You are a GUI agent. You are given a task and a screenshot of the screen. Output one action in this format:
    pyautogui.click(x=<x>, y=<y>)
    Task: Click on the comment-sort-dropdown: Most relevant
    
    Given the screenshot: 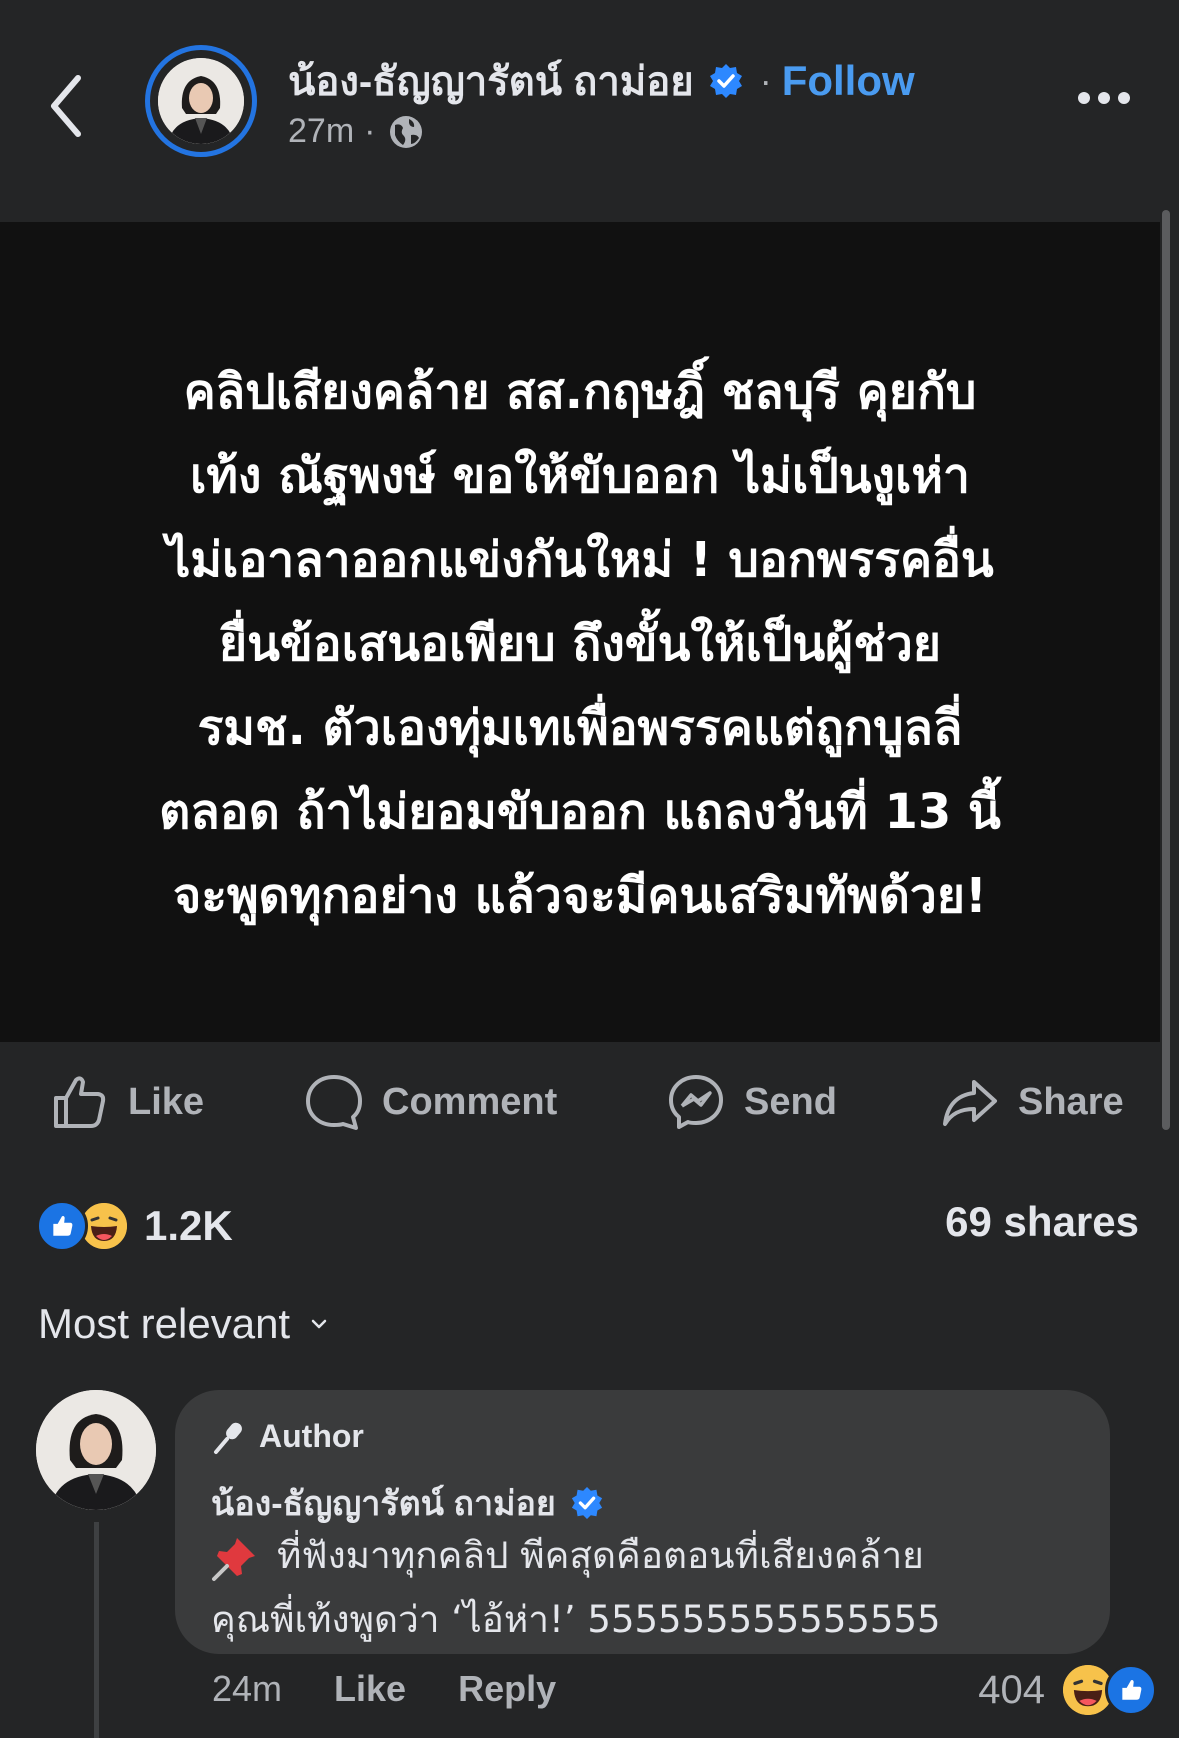 What is the action you would take?
    pyautogui.click(x=184, y=1324)
    